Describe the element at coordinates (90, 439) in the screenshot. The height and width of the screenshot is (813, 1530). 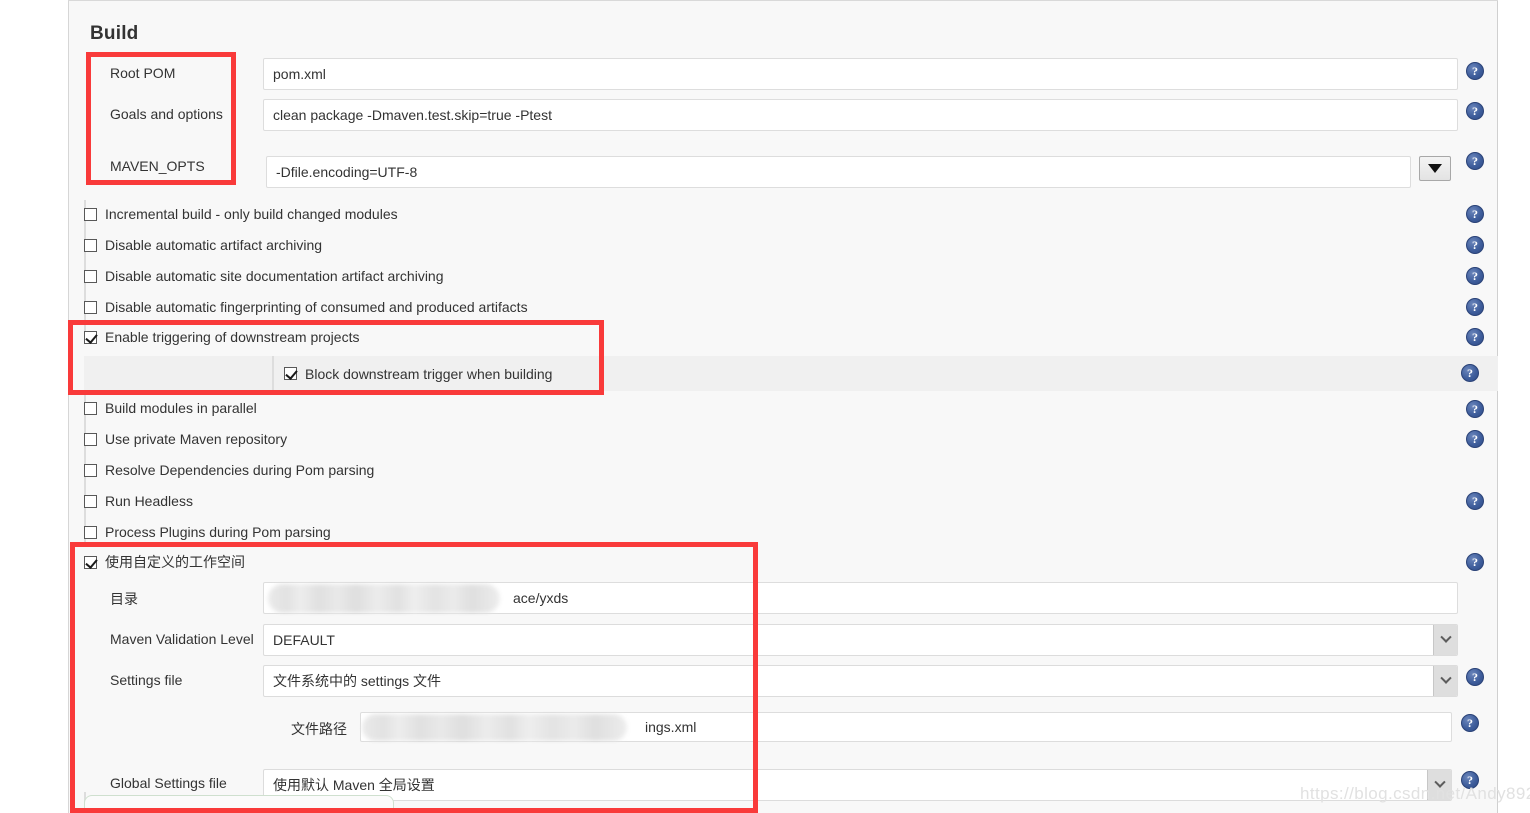
I see `checkbox-private-maven-repository` at that location.